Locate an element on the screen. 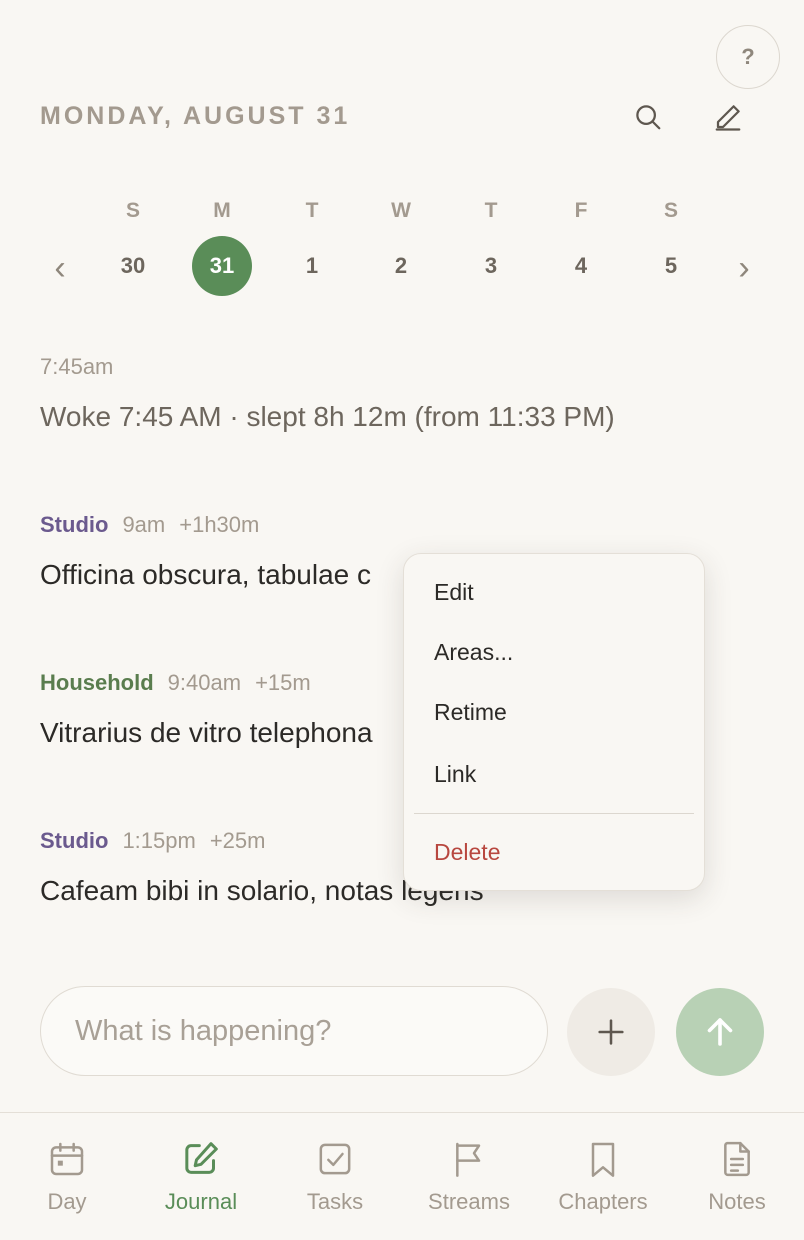  bookmark-icon is located at coordinates (603, 1159).